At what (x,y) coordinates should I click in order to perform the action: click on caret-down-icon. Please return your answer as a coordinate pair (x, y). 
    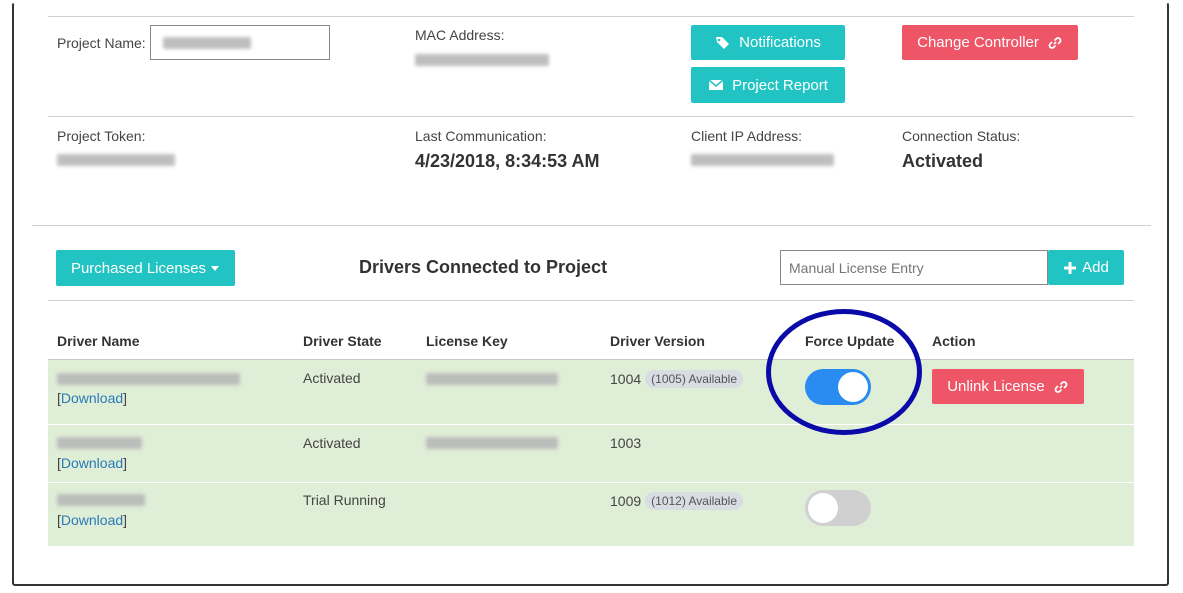
    Looking at the image, I should click on (215, 268).